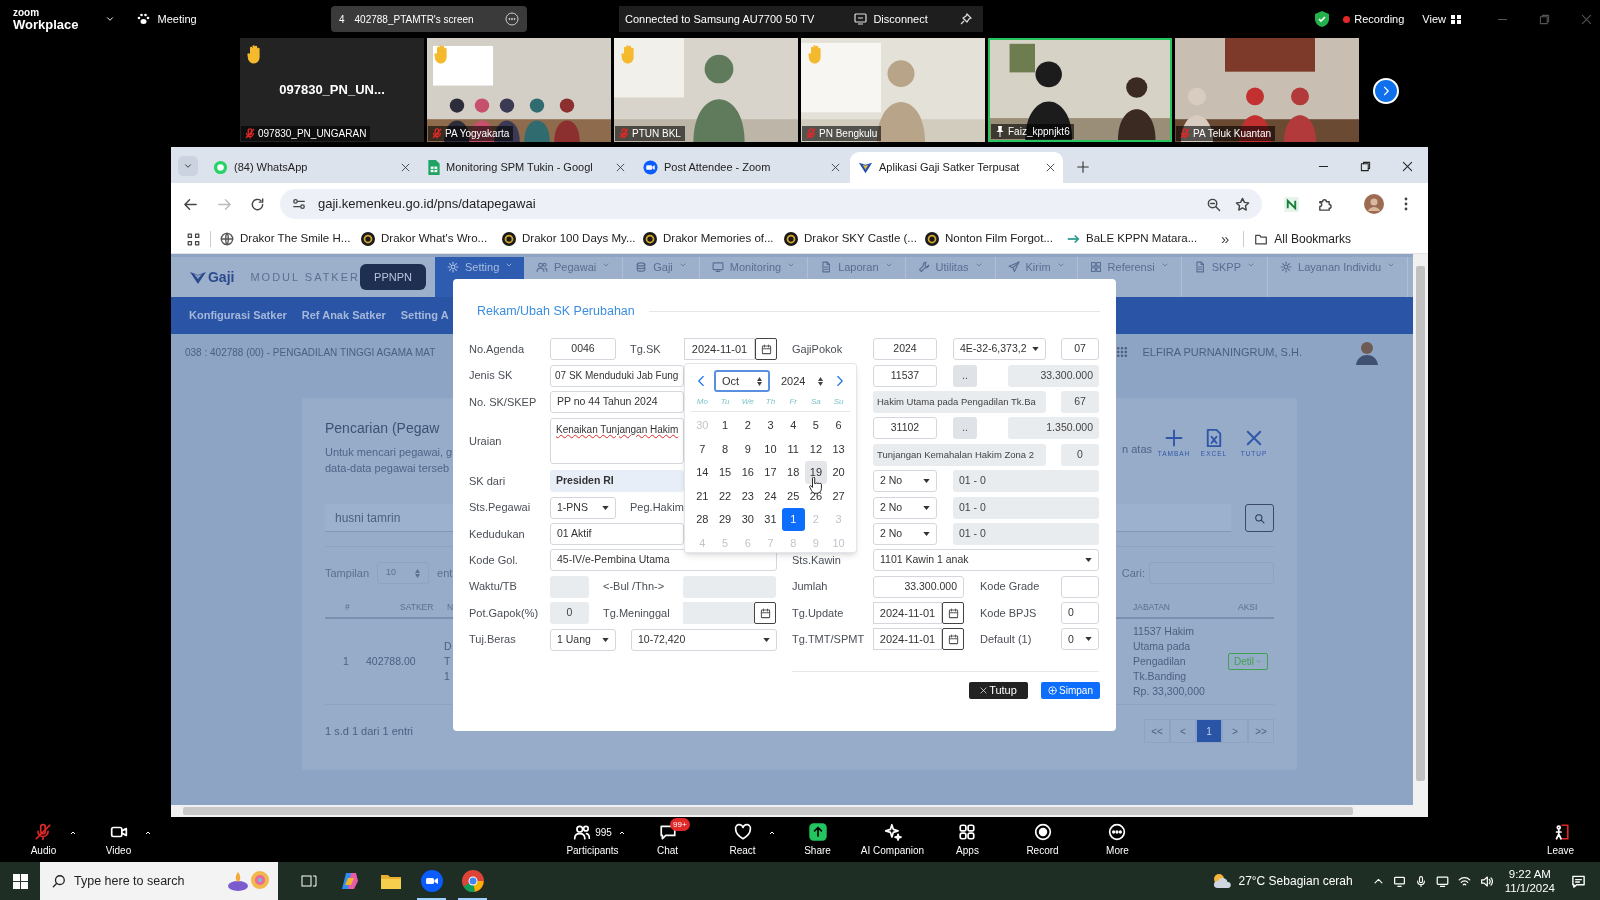 The width and height of the screenshot is (1600, 900). Describe the element at coordinates (1365, 166) in the screenshot. I see `restore-icon` at that location.